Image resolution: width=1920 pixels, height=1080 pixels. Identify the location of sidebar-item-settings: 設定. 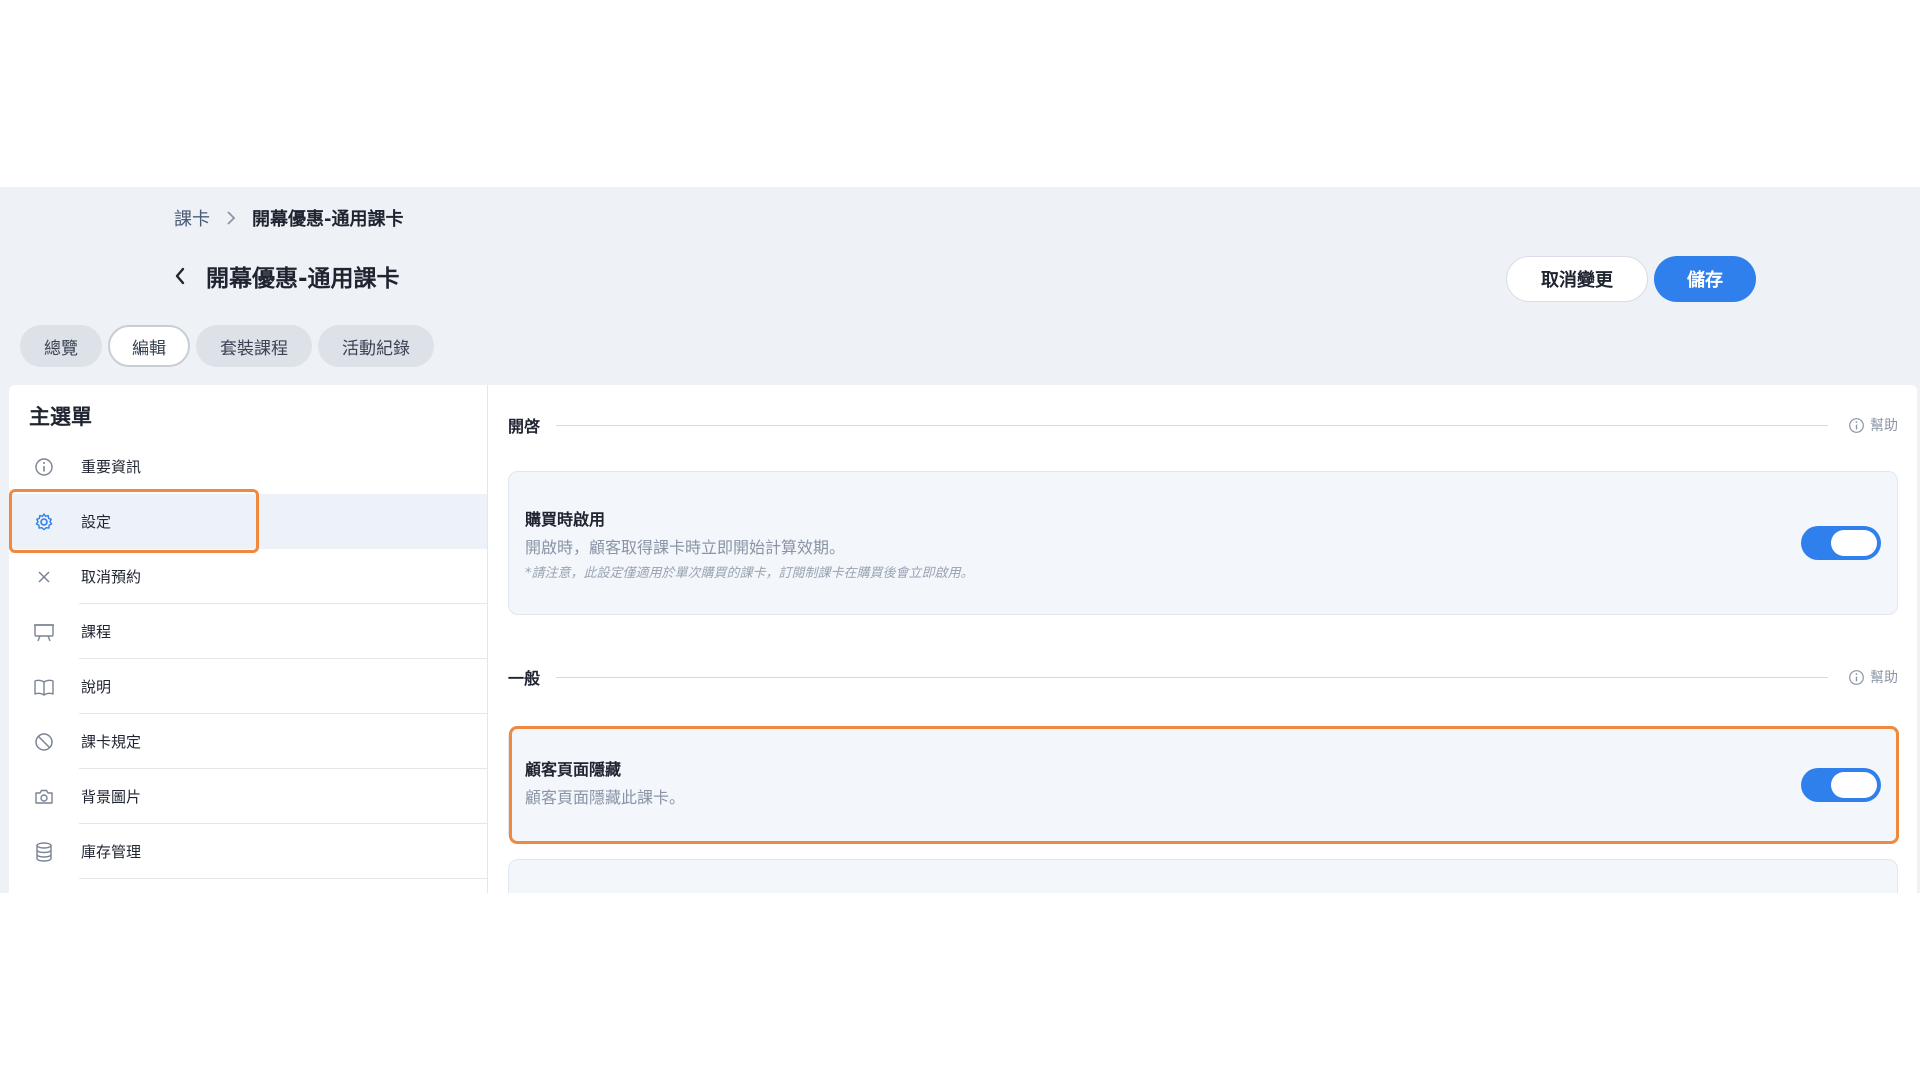
(248, 521).